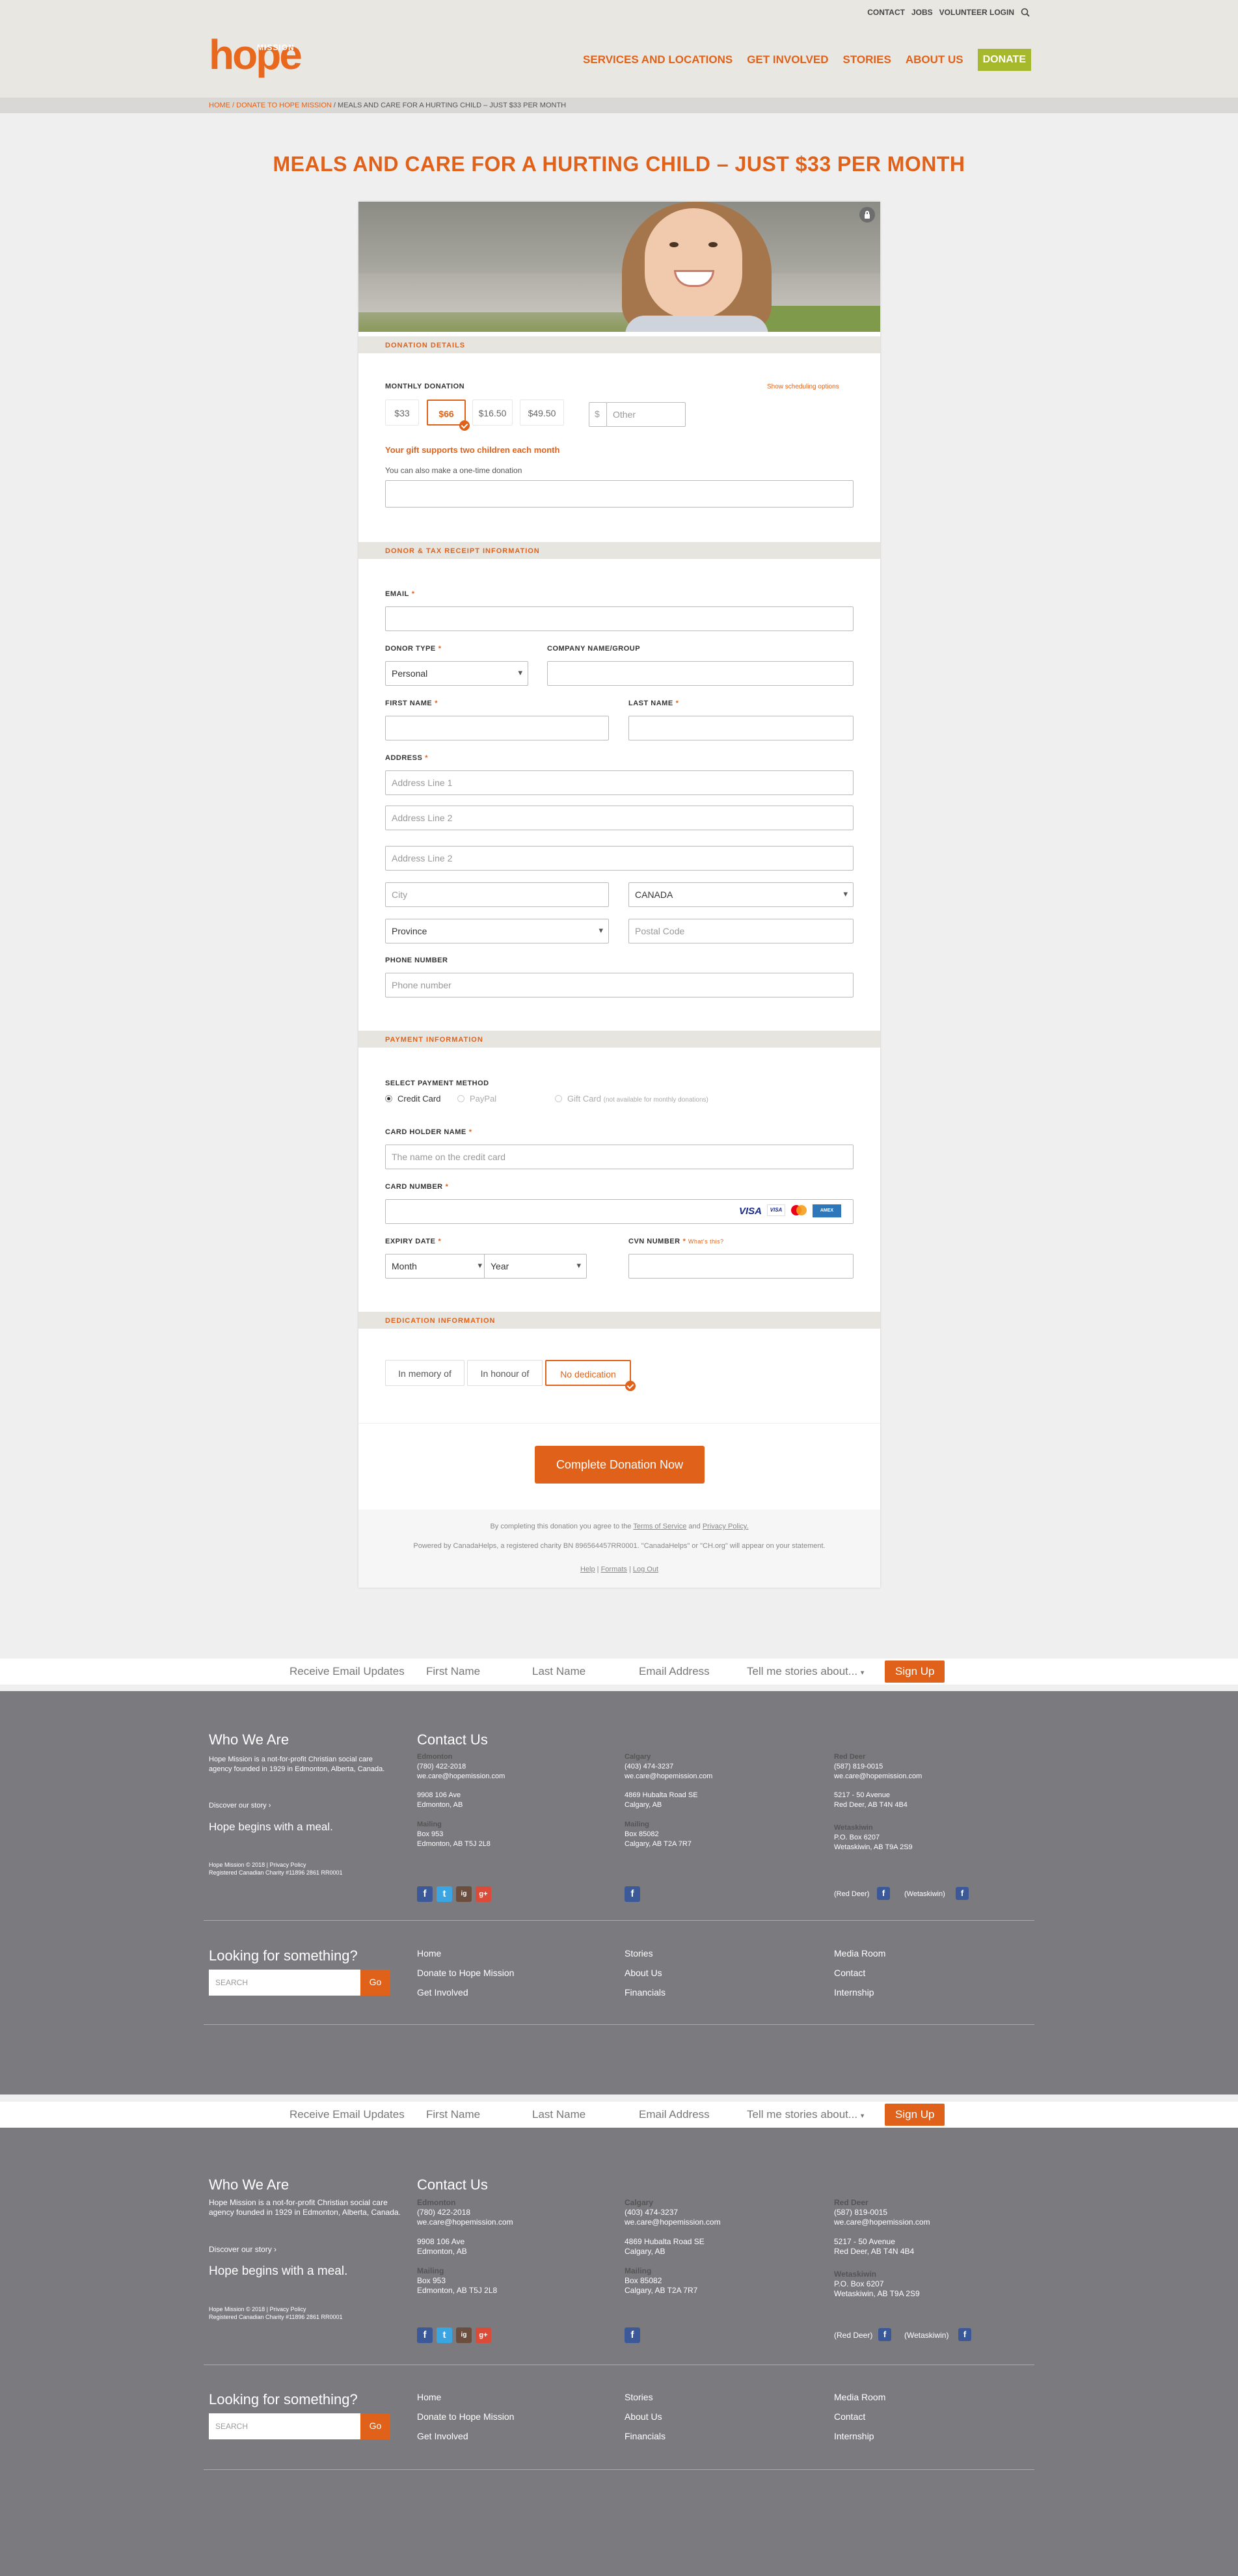 The image size is (1238, 2576). What do you see at coordinates (1025, 12) in the screenshot?
I see `search-icon` at bounding box center [1025, 12].